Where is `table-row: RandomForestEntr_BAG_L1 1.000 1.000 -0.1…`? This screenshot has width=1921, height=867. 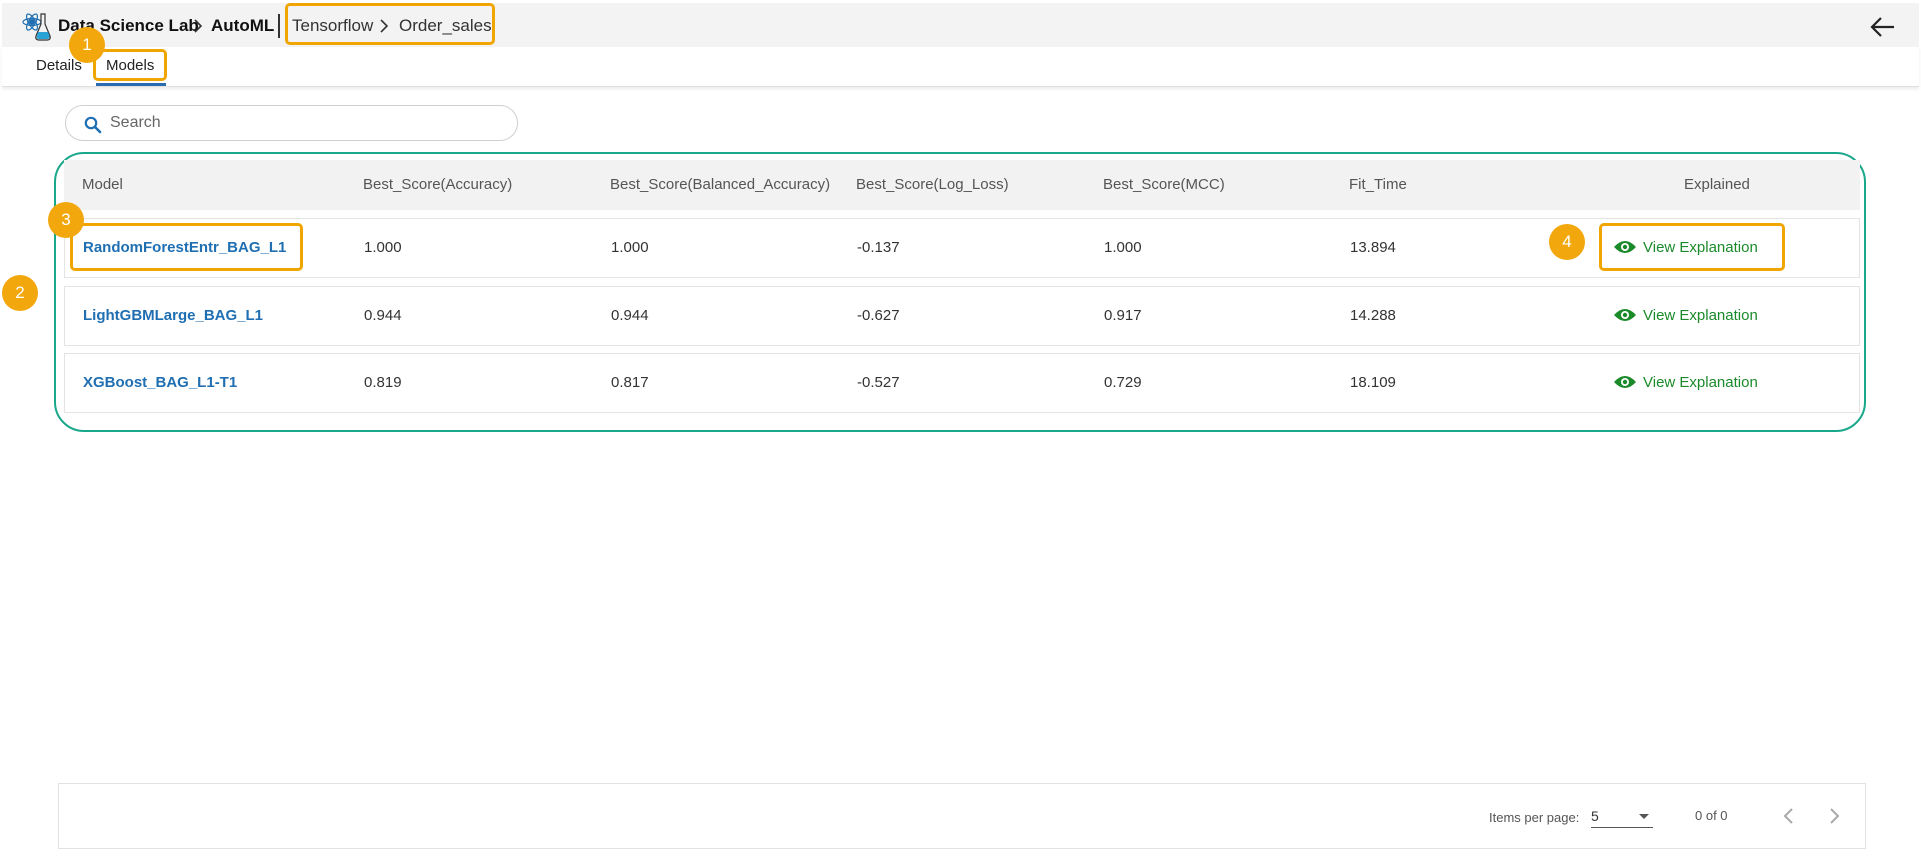 table-row: RandomForestEntr_BAG_L1 1.000 1.000 -0.1… is located at coordinates (962, 248).